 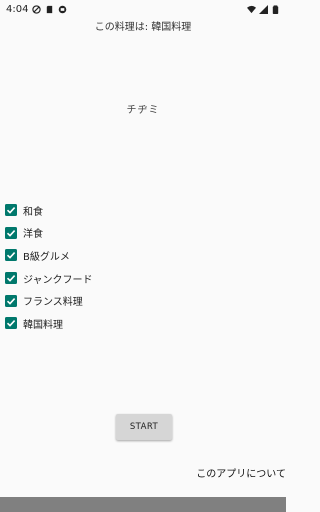 What do you see at coordinates (49, 233) in the screenshot?
I see `category-checkbox-yoshoku: 洋食` at bounding box center [49, 233].